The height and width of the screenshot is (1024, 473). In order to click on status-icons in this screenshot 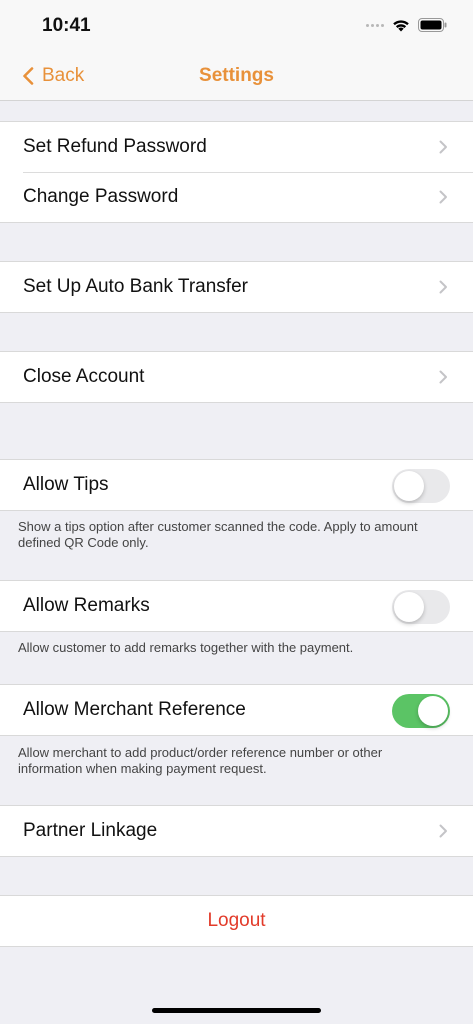, I will do `click(406, 25)`.